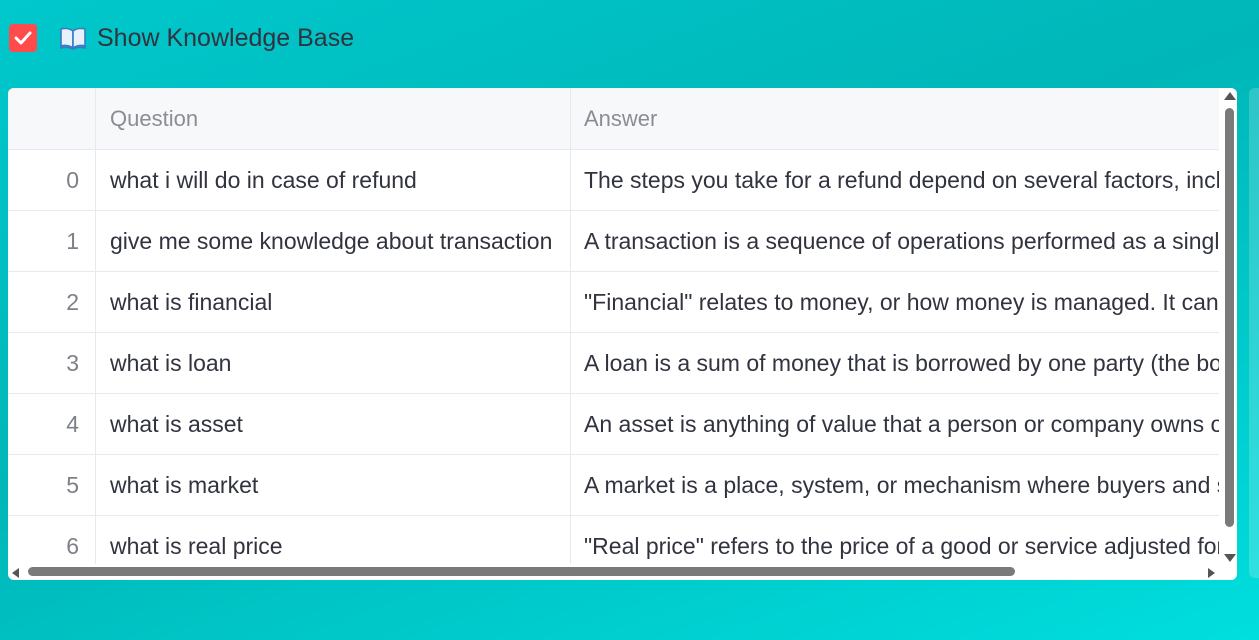  What do you see at coordinates (333, 302) in the screenshot?
I see `question-cell: what is financial` at bounding box center [333, 302].